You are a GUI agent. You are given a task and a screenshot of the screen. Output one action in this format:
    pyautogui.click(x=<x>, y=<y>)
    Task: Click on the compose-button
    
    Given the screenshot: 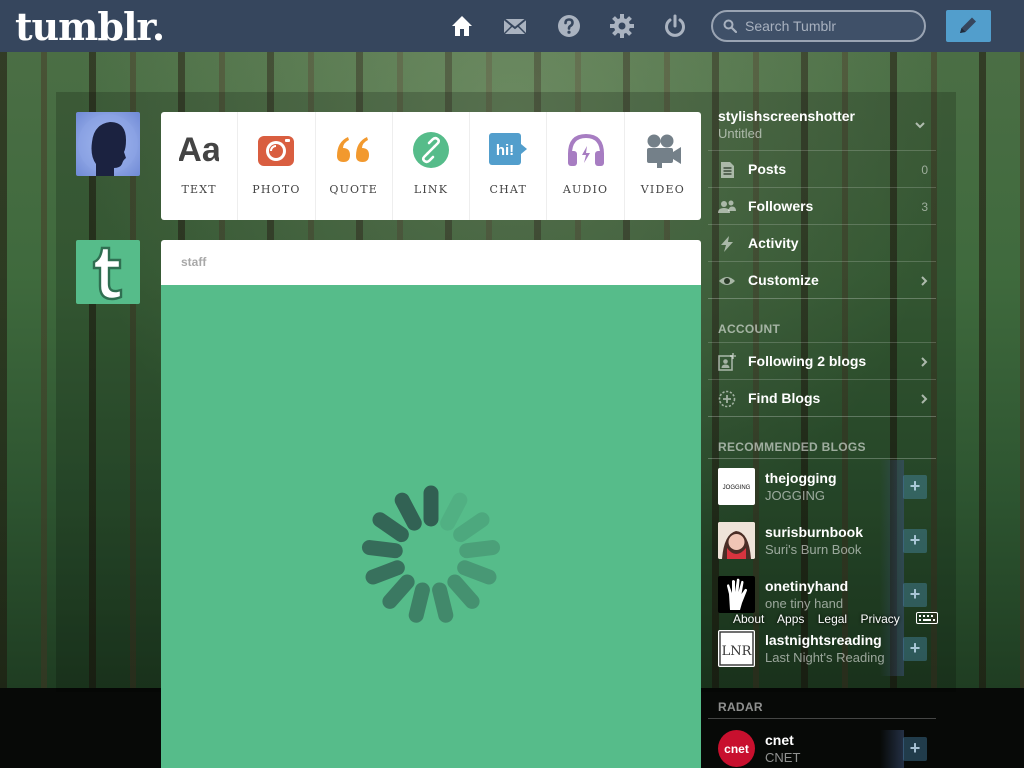 What is the action you would take?
    pyautogui.click(x=968, y=26)
    